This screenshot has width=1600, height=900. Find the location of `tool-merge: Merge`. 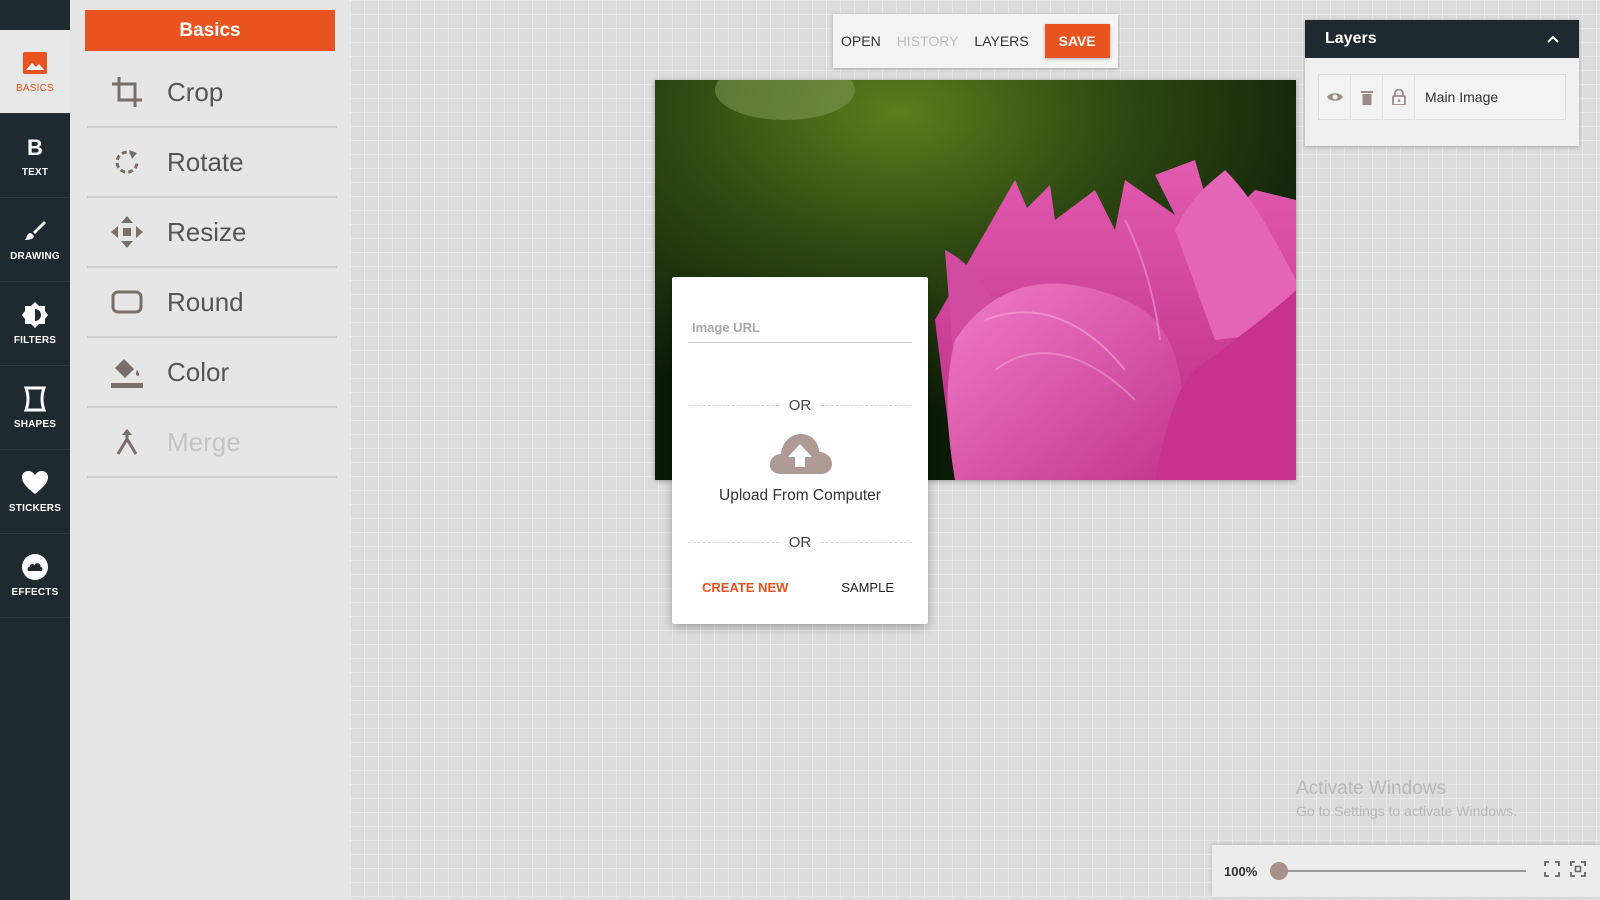

tool-merge: Merge is located at coordinates (212, 443).